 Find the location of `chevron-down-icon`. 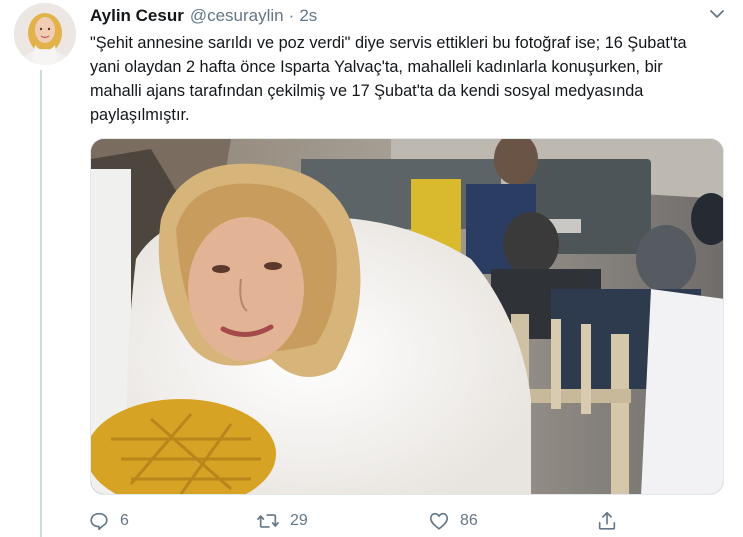

chevron-down-icon is located at coordinates (717, 14).